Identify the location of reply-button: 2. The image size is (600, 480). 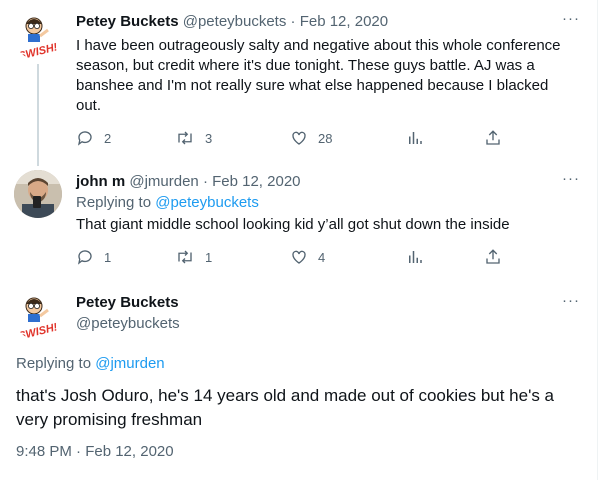
(93, 138).